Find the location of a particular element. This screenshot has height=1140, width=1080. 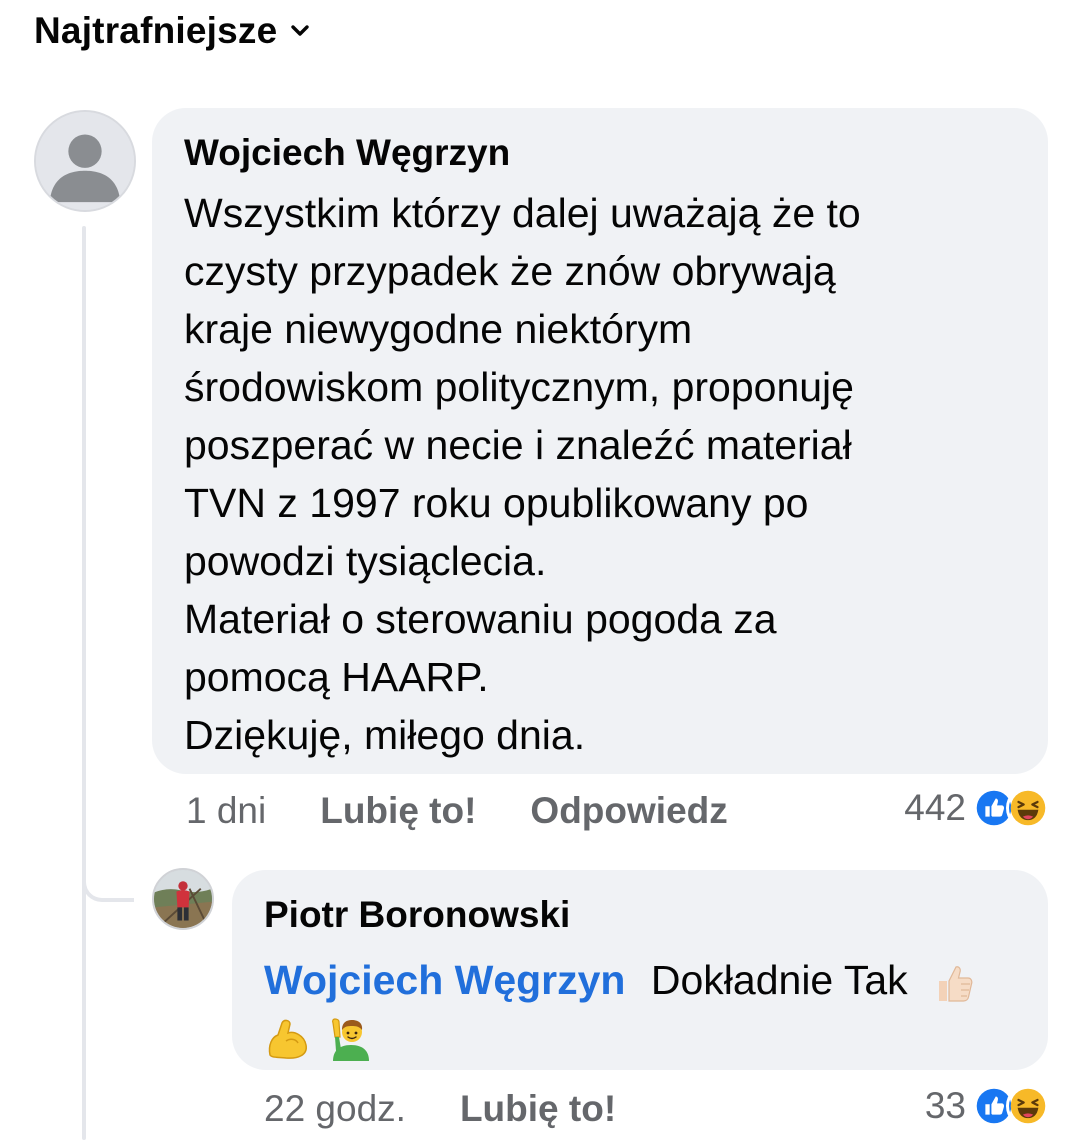

reaction-summary: 442 is located at coordinates (977, 808).